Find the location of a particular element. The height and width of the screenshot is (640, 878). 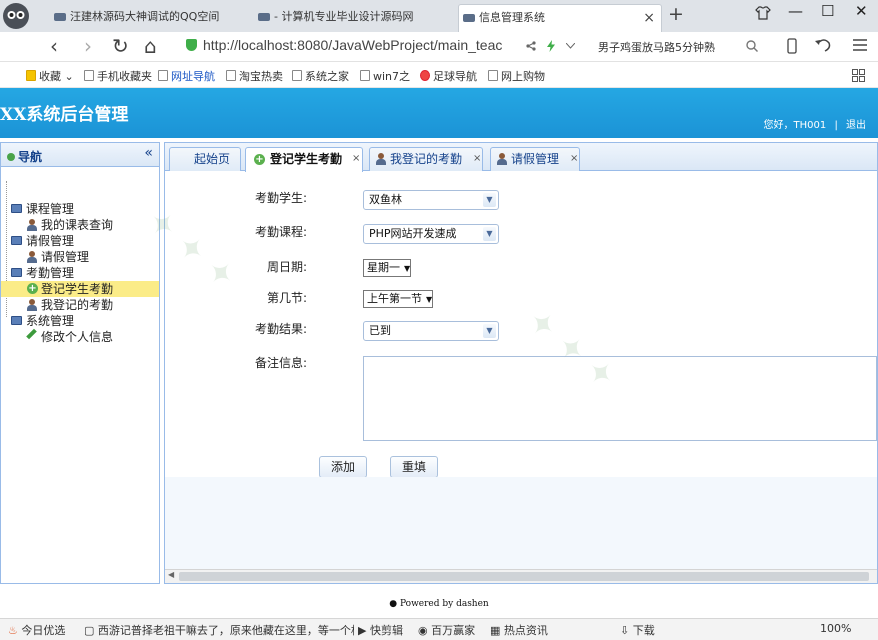

page-footer: ● Powered by dashen is located at coordinates (439, 601).